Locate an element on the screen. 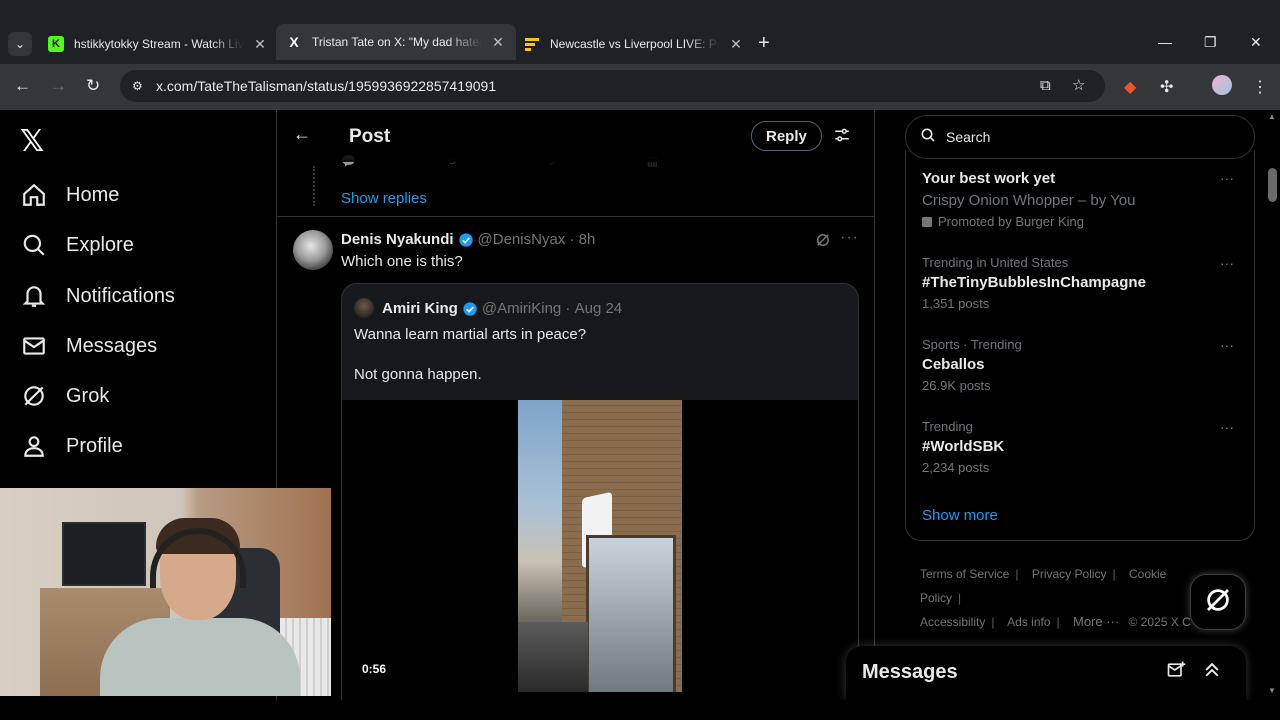 The image size is (1280, 720). nav-messages: Messages is located at coordinates (88, 346).